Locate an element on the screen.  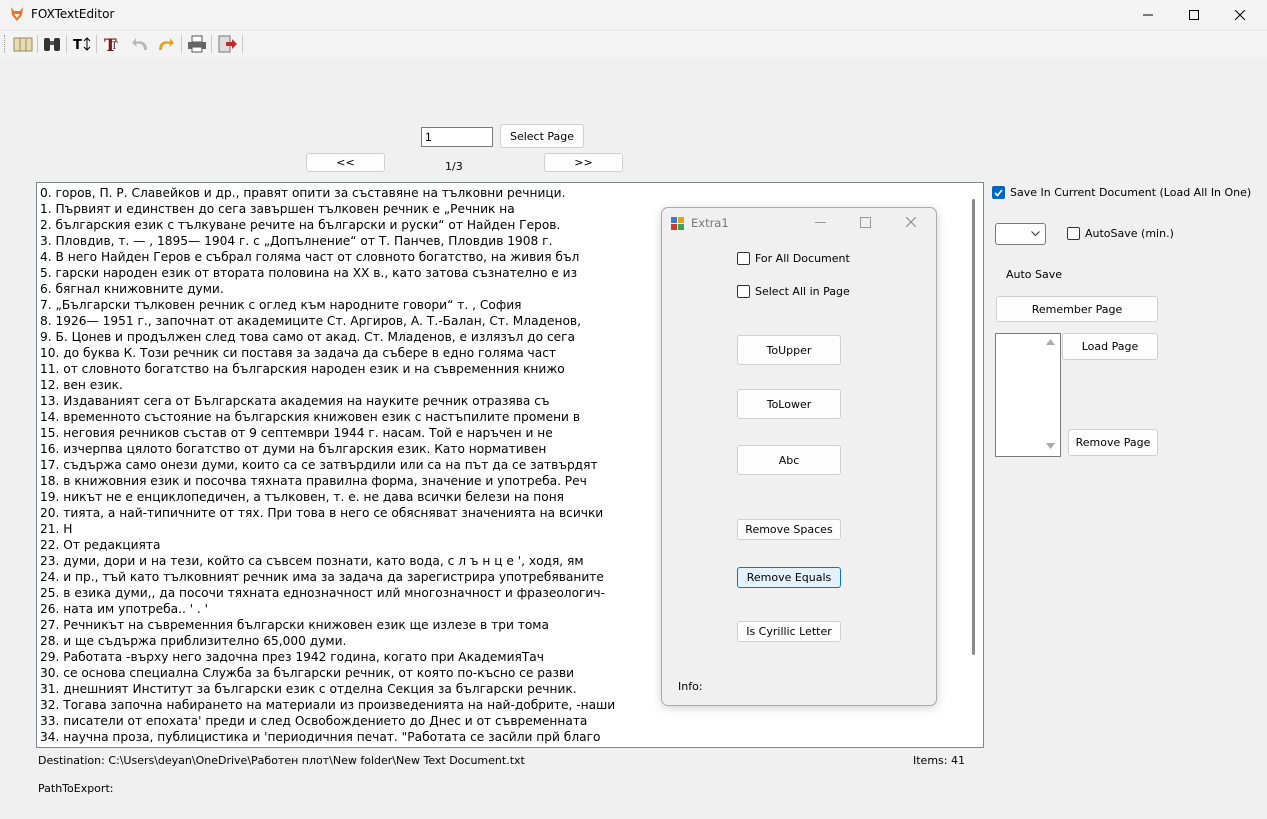
text-size-icon: T is located at coordinates (82, 45).